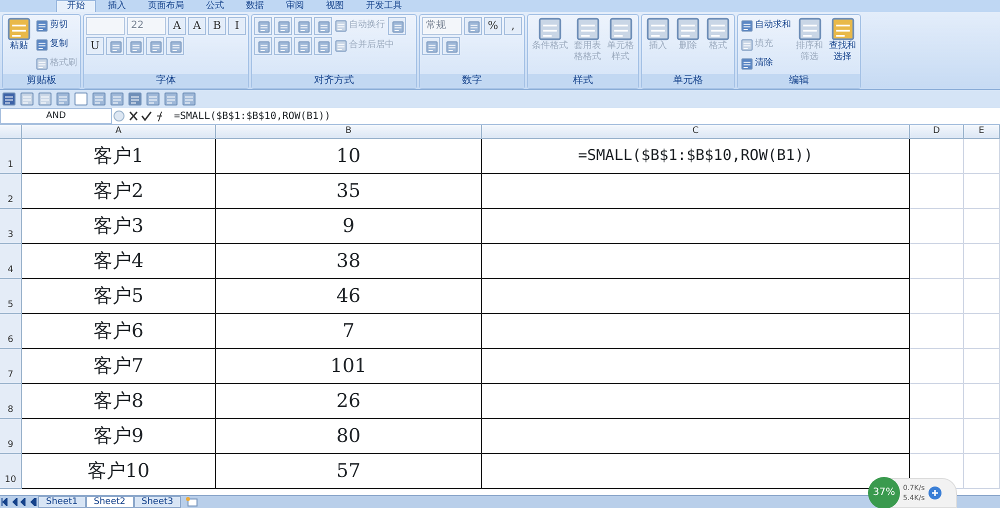 The width and height of the screenshot is (1000, 508). Describe the element at coordinates (349, 331) in the screenshot. I see `table-cell: 7` at that location.